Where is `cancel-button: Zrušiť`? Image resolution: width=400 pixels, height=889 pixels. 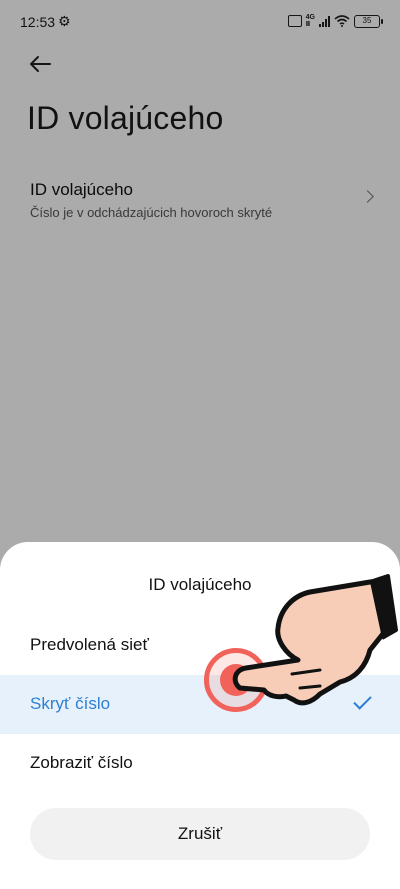
cancel-button: Zrušiť is located at coordinates (200, 834).